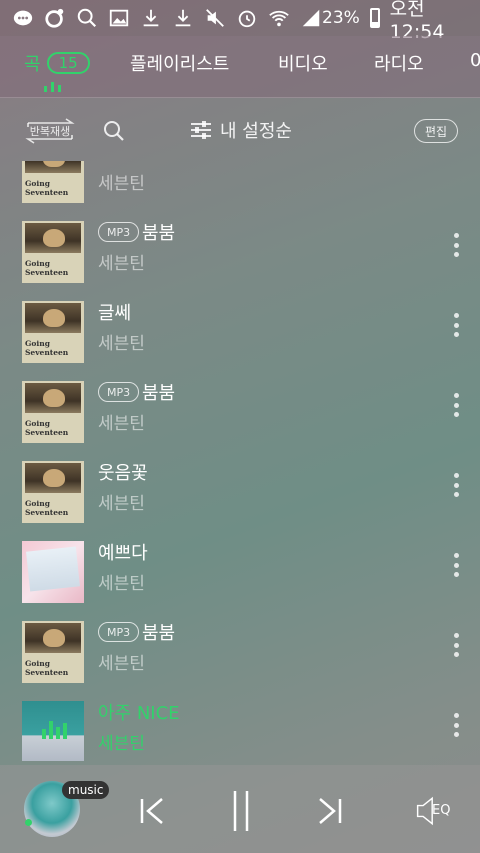 This screenshot has height=853, width=480. I want to click on list-toolbar: 반복재생 내 설정순, so click(240, 130).